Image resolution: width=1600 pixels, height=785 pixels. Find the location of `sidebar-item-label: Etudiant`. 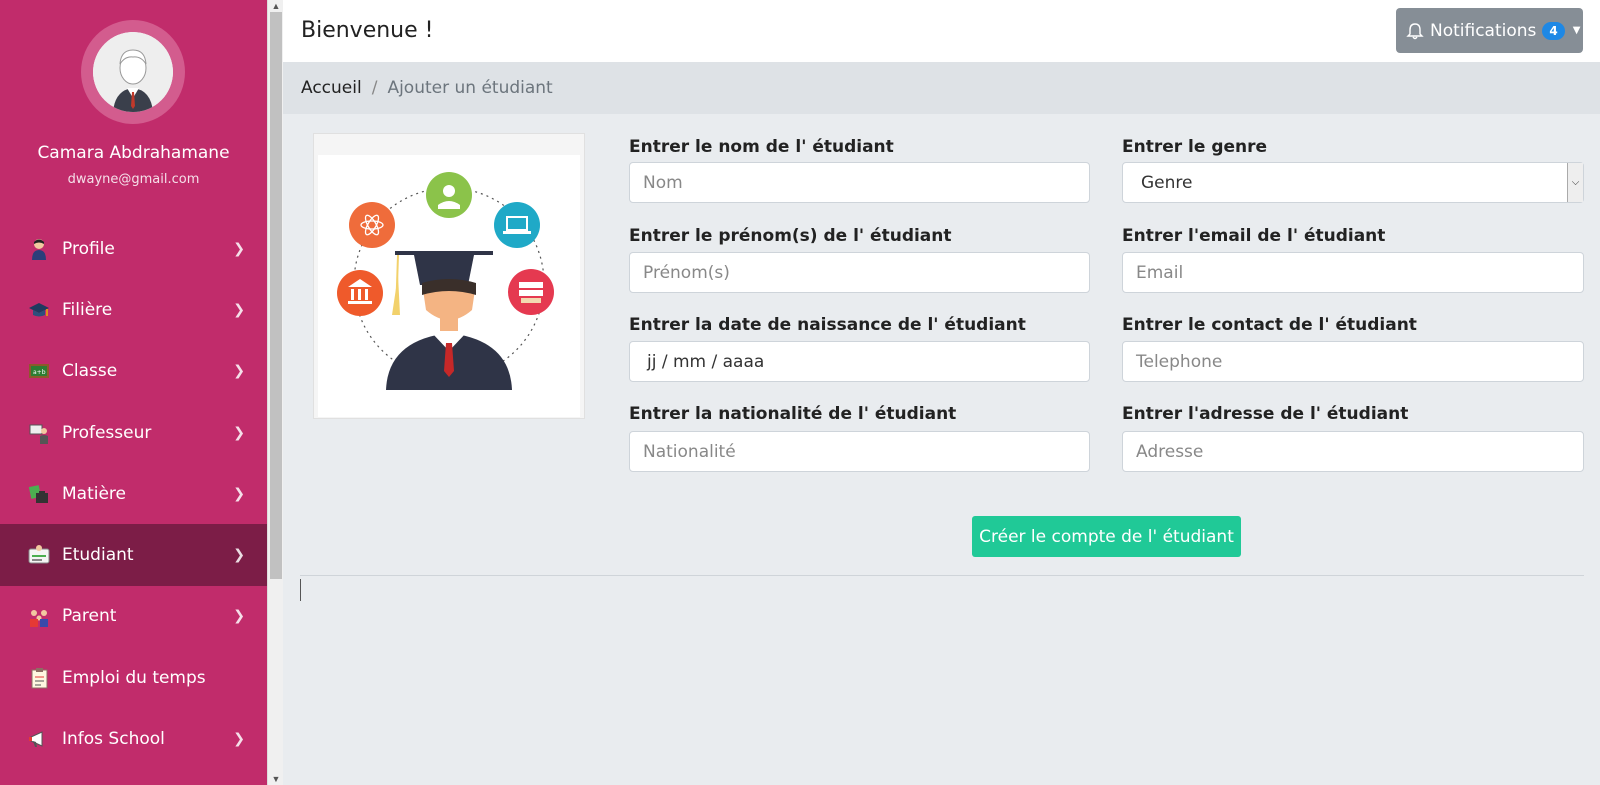

sidebar-item-label: Etudiant is located at coordinates (98, 555).